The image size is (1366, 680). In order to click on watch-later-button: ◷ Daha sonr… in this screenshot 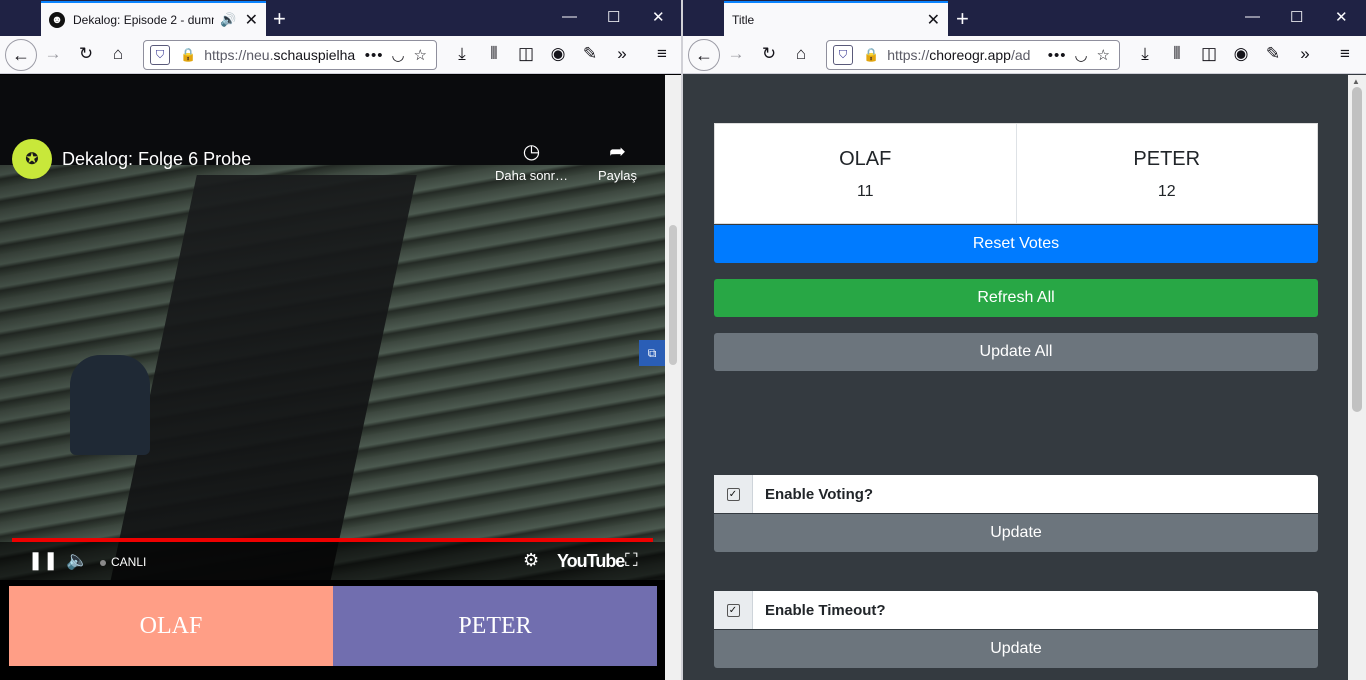, I will do `click(531, 161)`.